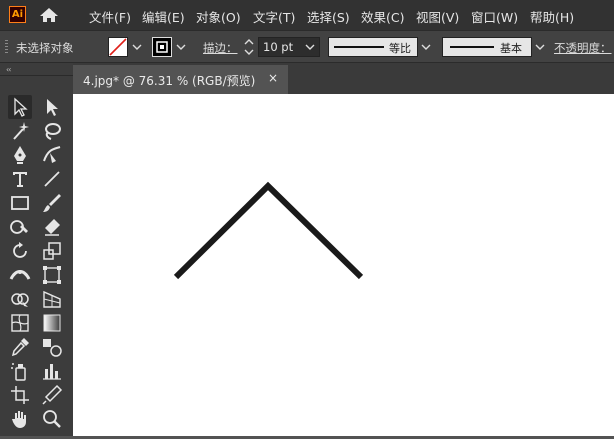 This screenshot has height=439, width=614. Describe the element at coordinates (137, 47) in the screenshot. I see `fill-dropdown-chevron-icon` at that location.